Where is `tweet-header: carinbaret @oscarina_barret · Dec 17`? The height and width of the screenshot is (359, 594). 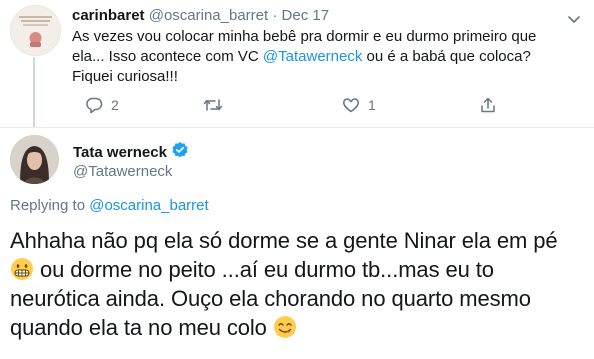
tweet-header: carinbaret @oscarina_barret · Dec 17 is located at coordinates (200, 16).